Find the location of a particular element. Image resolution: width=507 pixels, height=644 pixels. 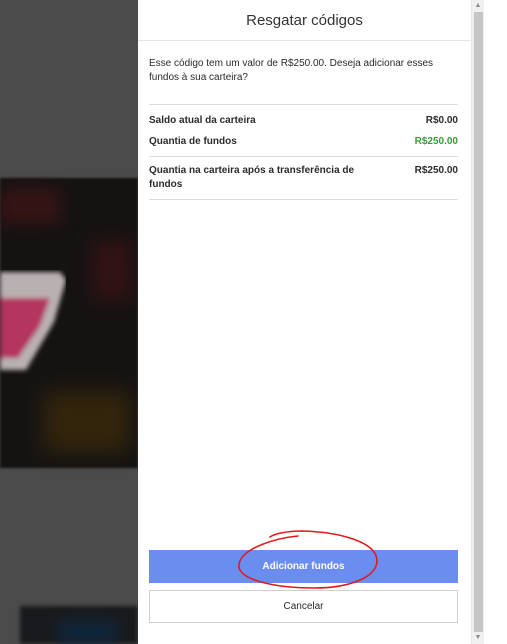

scroll-down-icon: ▼ is located at coordinates (478, 638).